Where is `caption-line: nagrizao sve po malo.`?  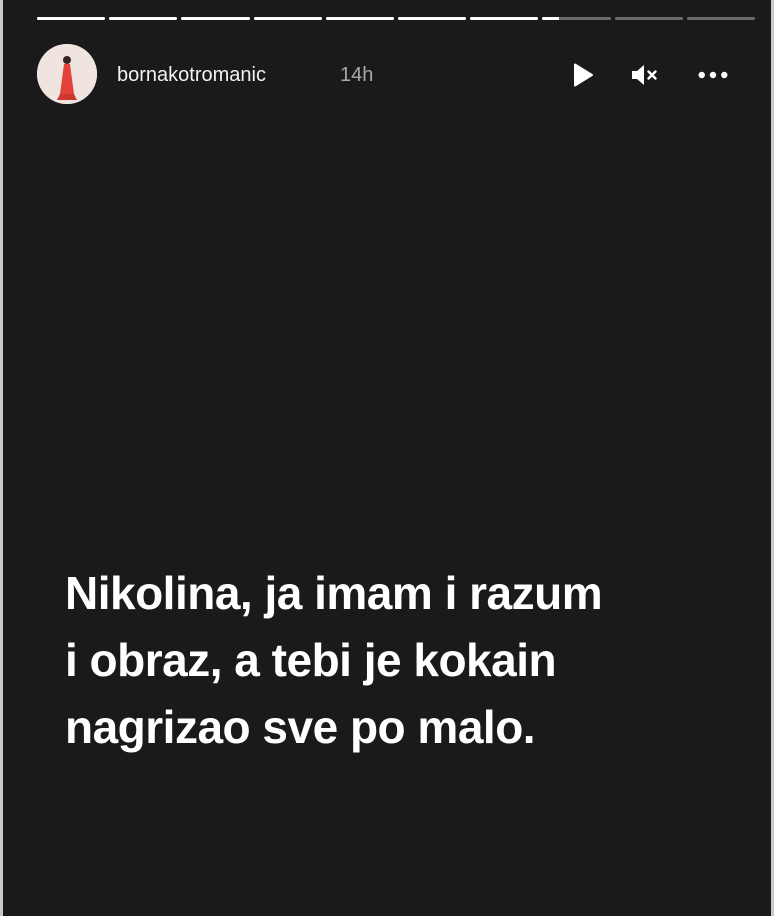
caption-line: nagrizao sve po malo. is located at coordinates (300, 727).